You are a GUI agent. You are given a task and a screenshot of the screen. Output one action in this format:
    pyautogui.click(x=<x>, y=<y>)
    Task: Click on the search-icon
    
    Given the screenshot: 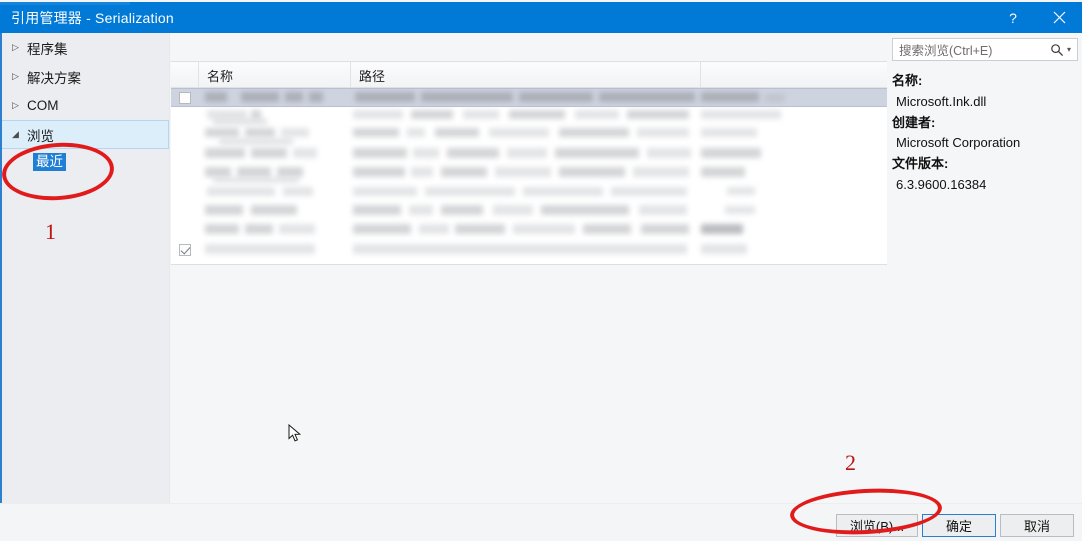 What is the action you would take?
    pyautogui.click(x=1058, y=50)
    